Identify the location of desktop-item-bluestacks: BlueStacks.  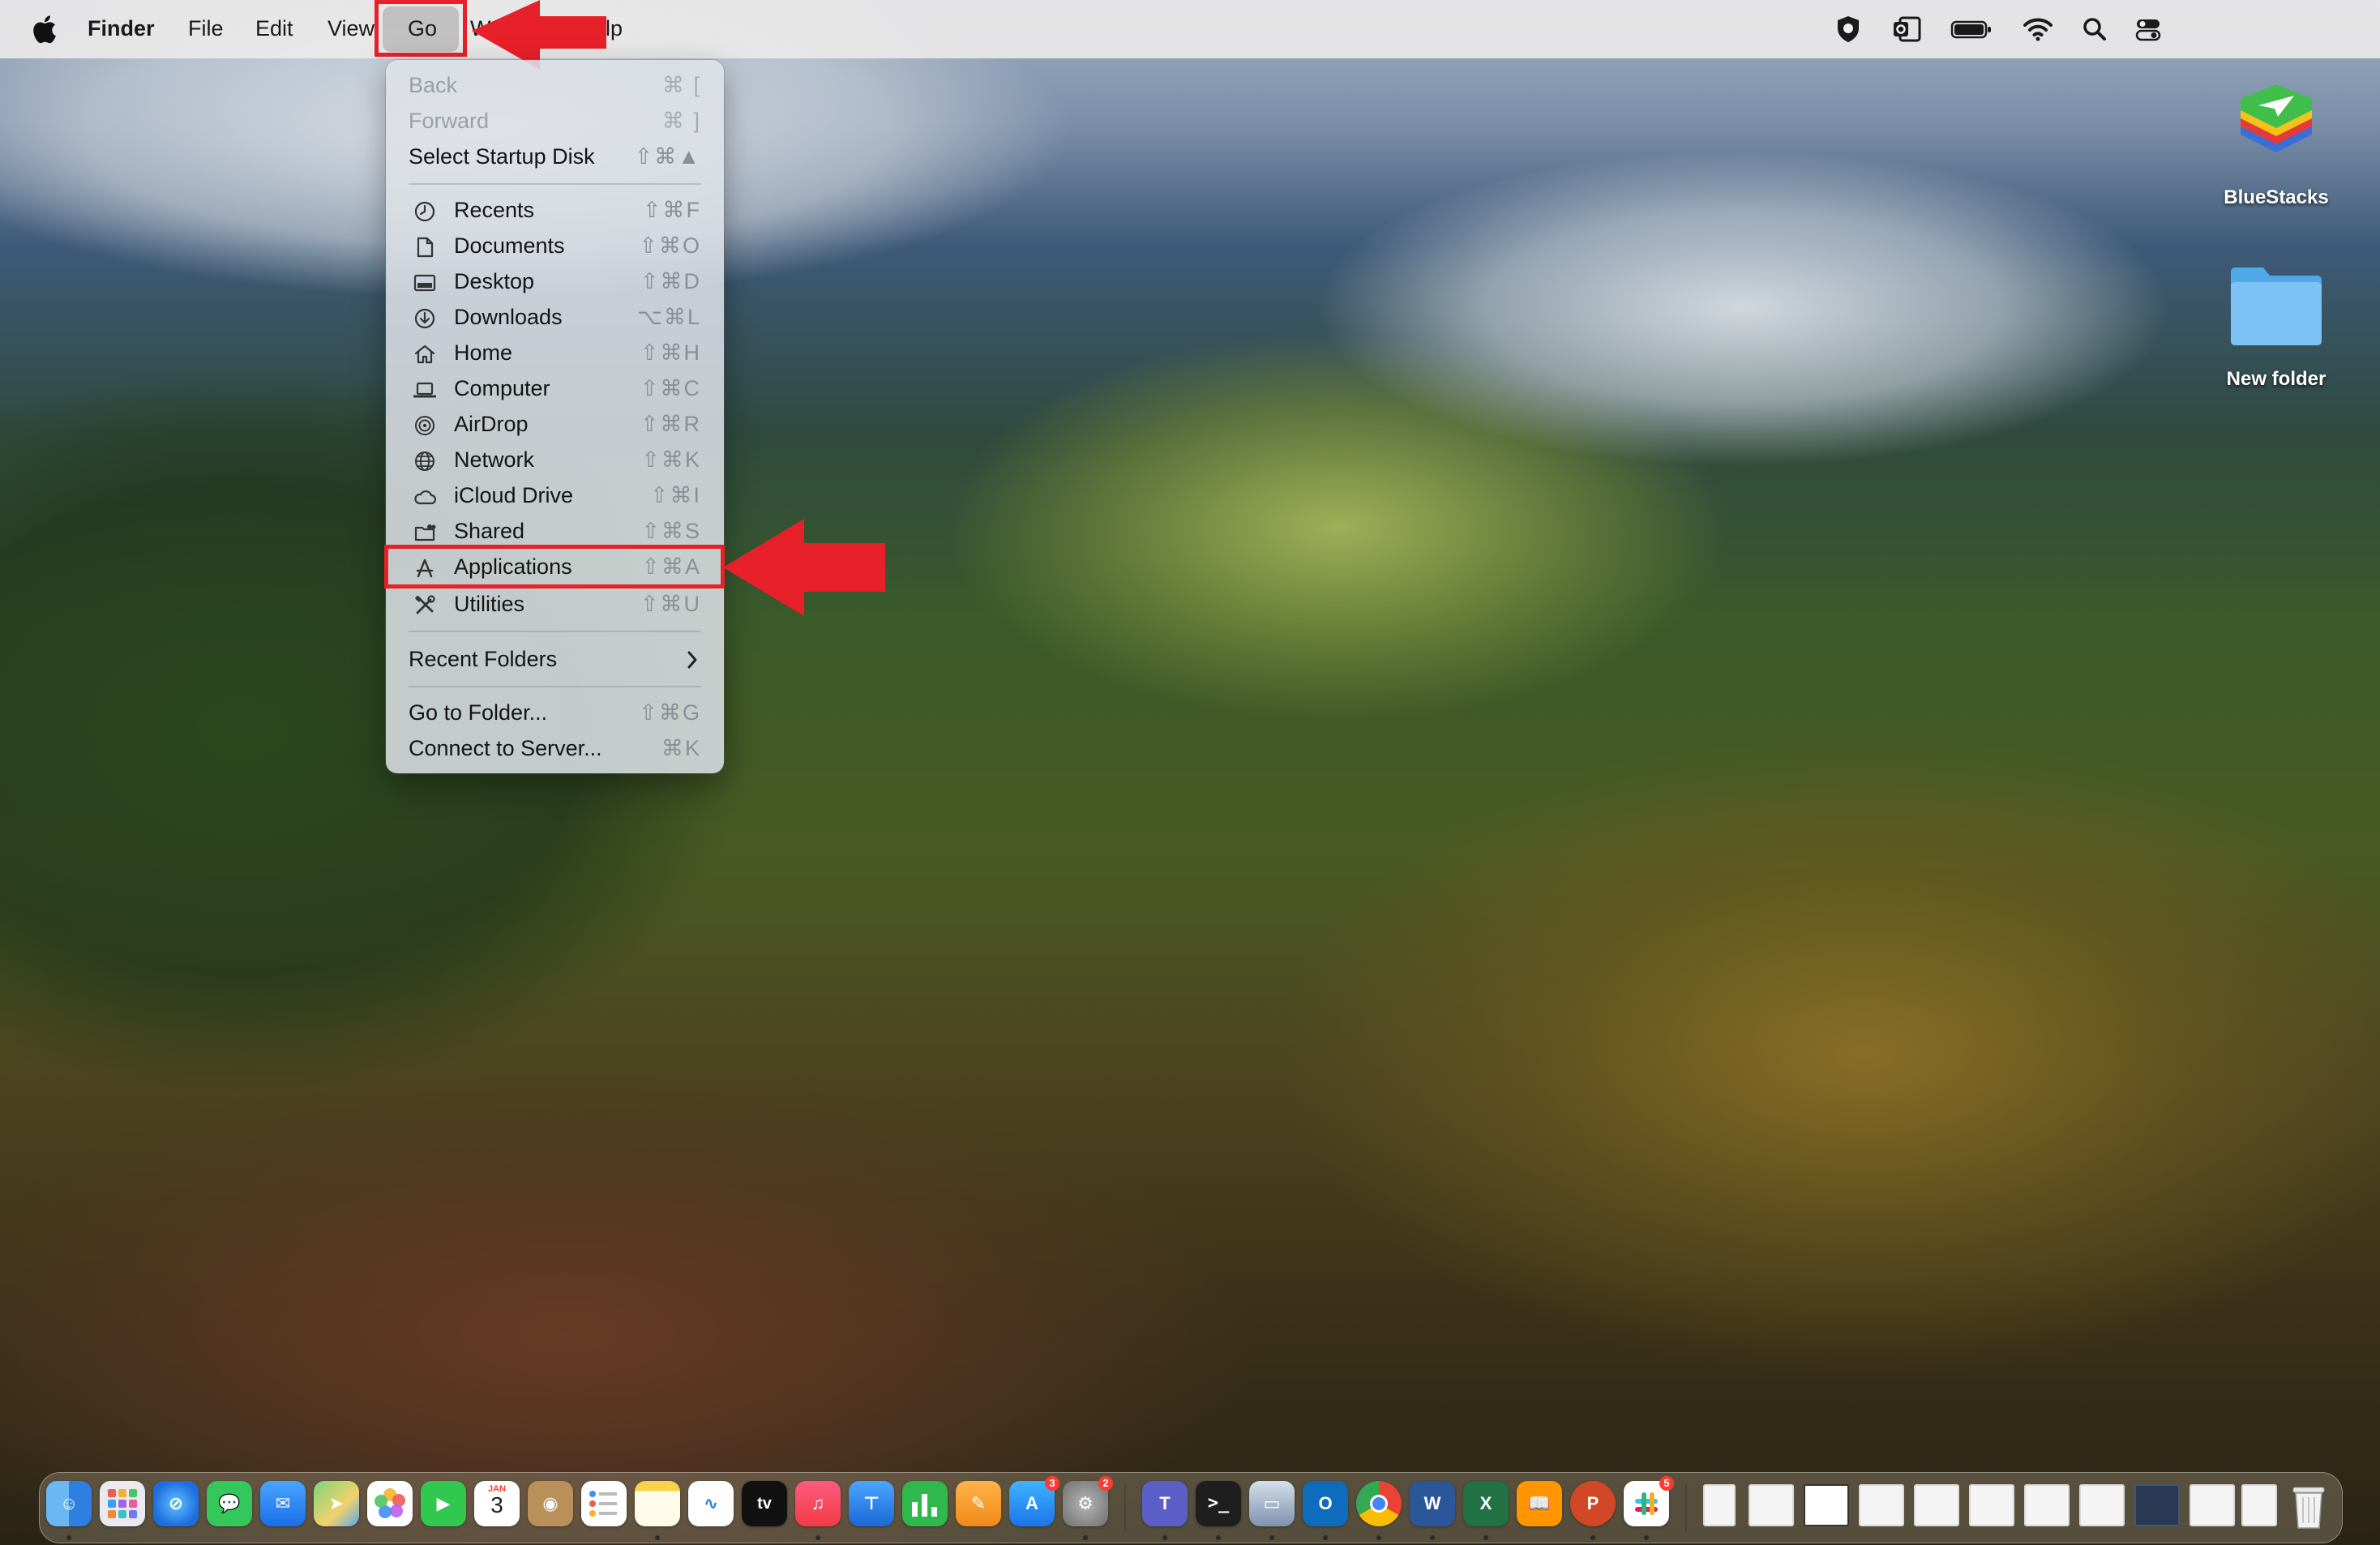
(2276, 150).